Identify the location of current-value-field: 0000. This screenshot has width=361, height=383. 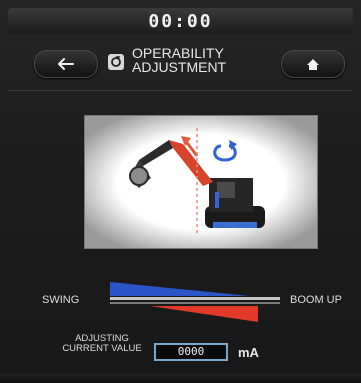
(191, 352).